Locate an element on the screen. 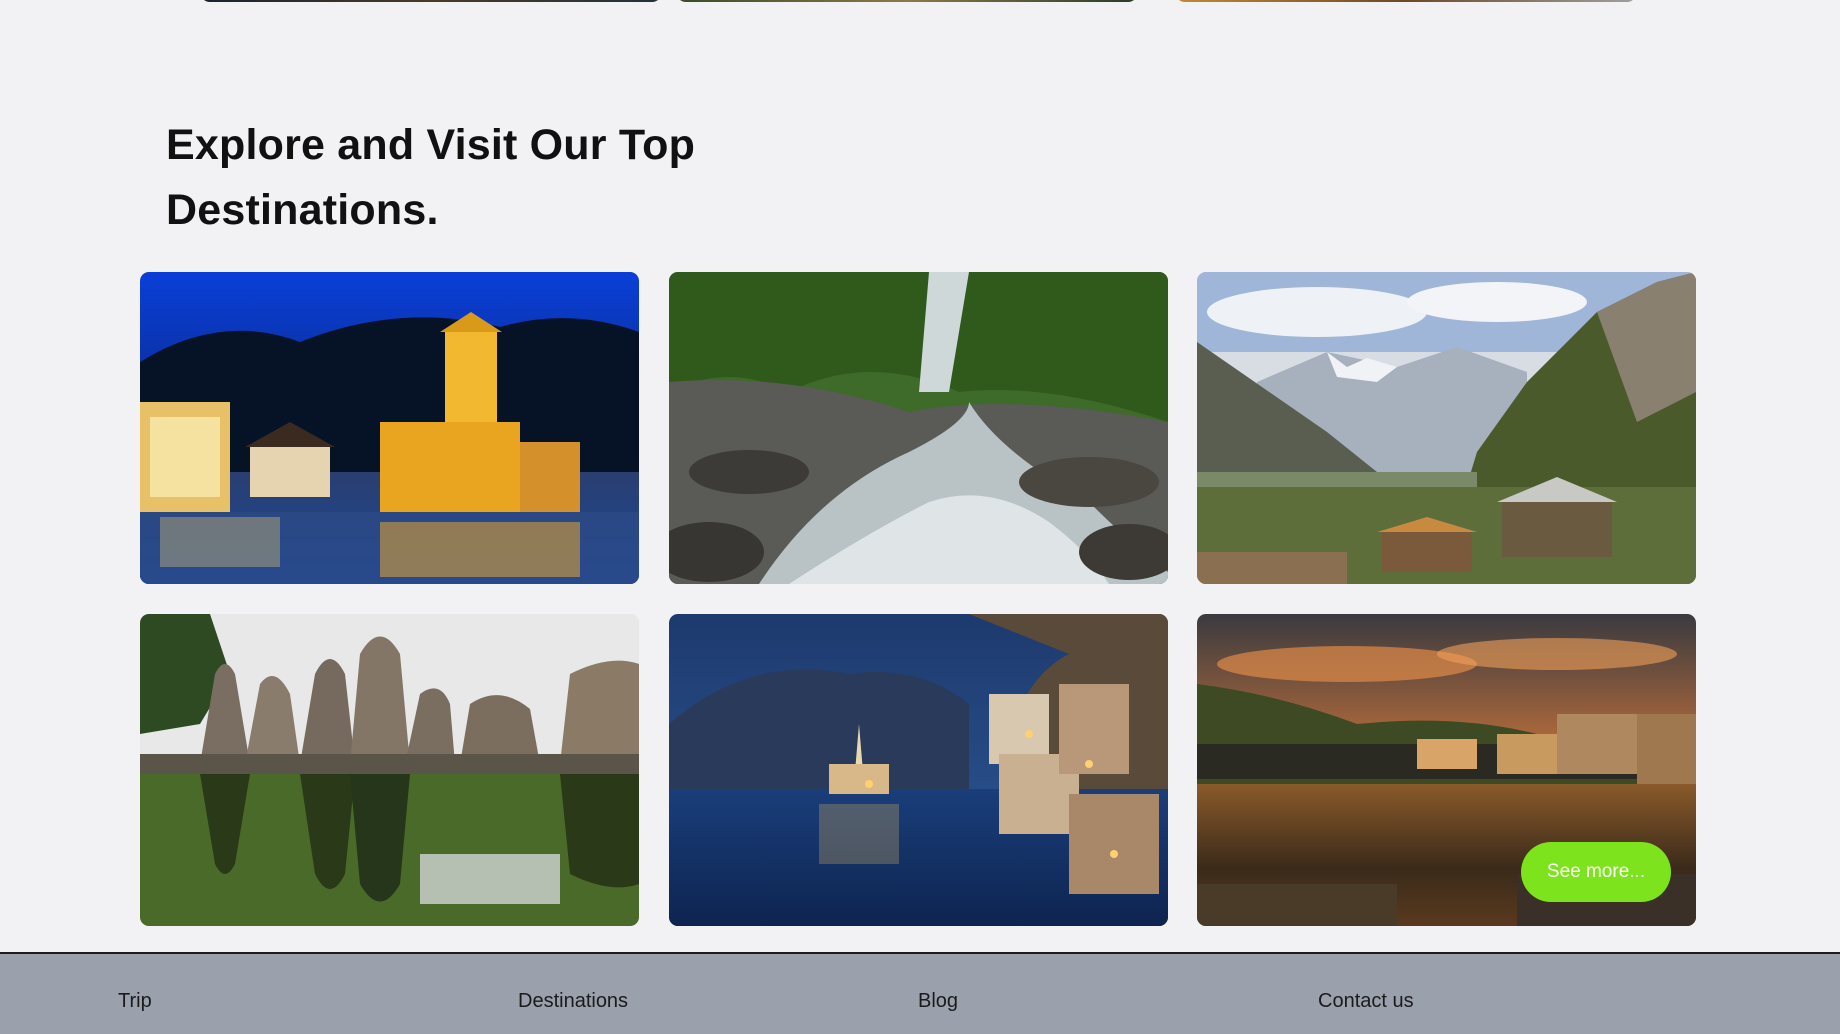  destination-card-rock-temples is located at coordinates (389, 770).